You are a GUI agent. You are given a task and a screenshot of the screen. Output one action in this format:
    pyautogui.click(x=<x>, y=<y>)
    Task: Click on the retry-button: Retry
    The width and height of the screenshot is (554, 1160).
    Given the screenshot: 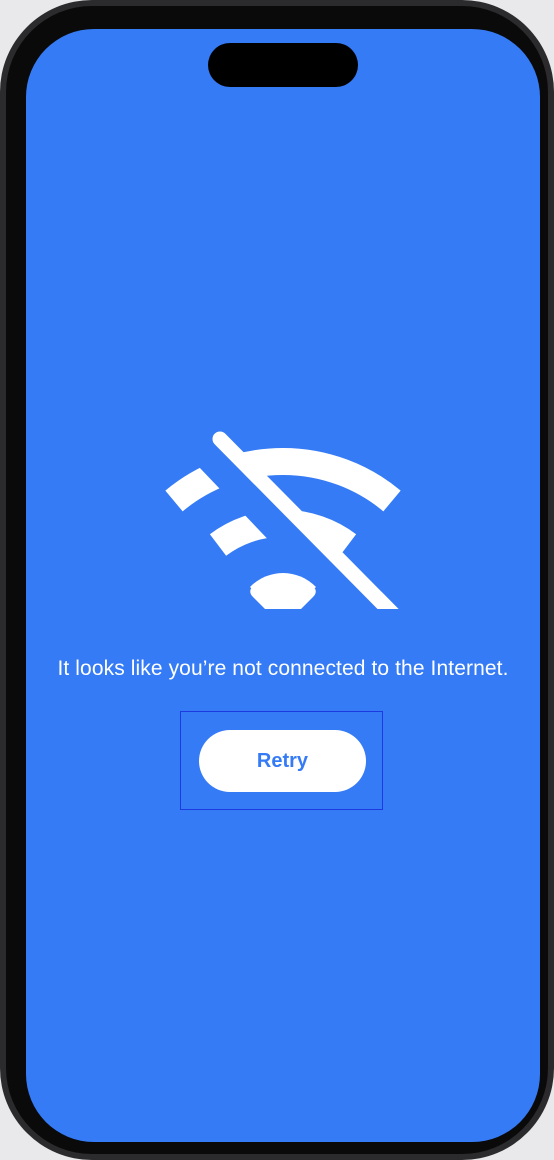 What is the action you would take?
    pyautogui.click(x=282, y=761)
    